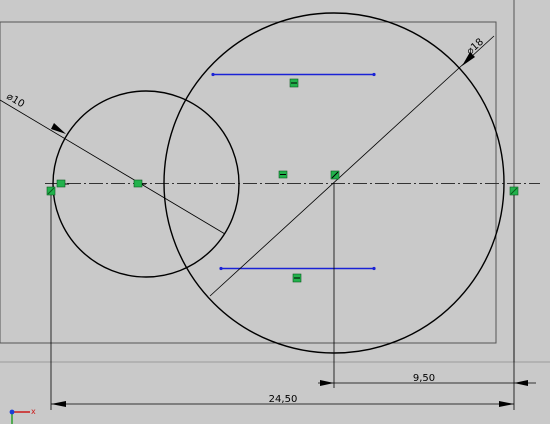 This screenshot has height=424, width=550. Describe the element at coordinates (514, 191) in the screenshot. I see `relation-marker-right-endpoint` at that location.